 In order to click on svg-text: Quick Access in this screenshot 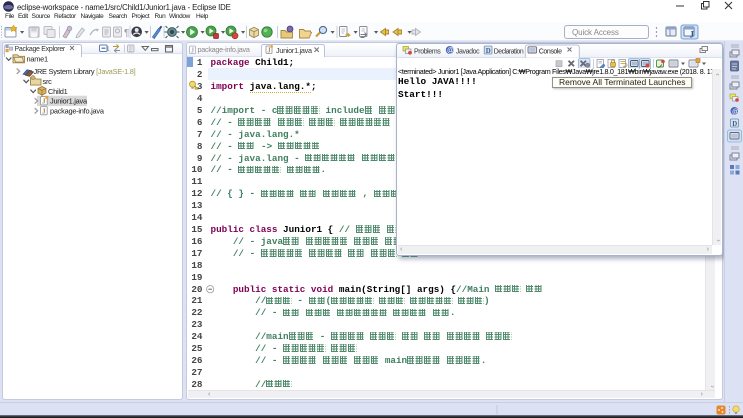, I will do `click(595, 32)`.